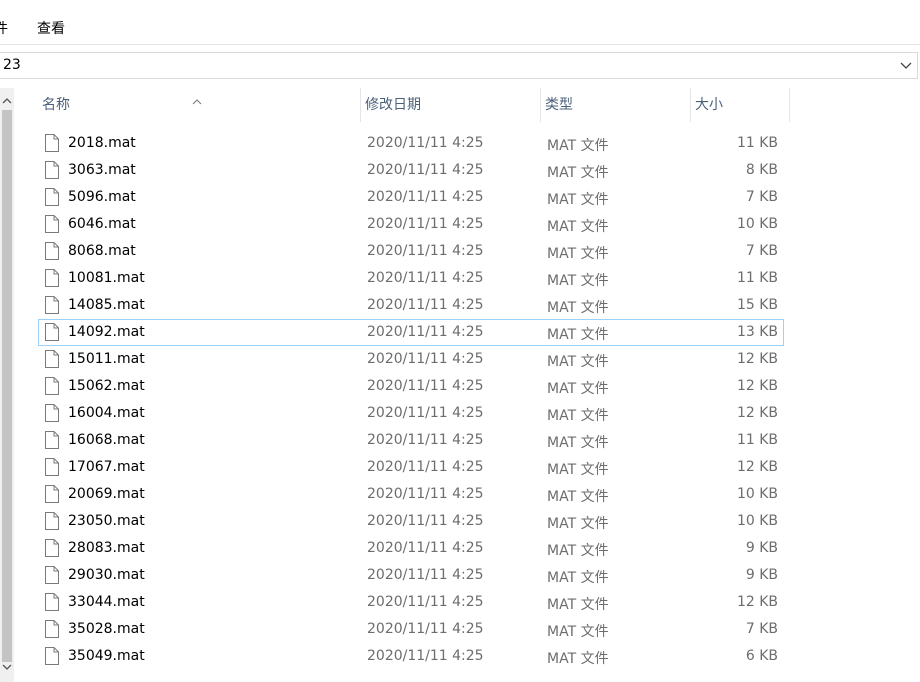 Image resolution: width=920 pixels, height=682 pixels. What do you see at coordinates (56, 105) in the screenshot?
I see `column-header-name-label: 名称` at bounding box center [56, 105].